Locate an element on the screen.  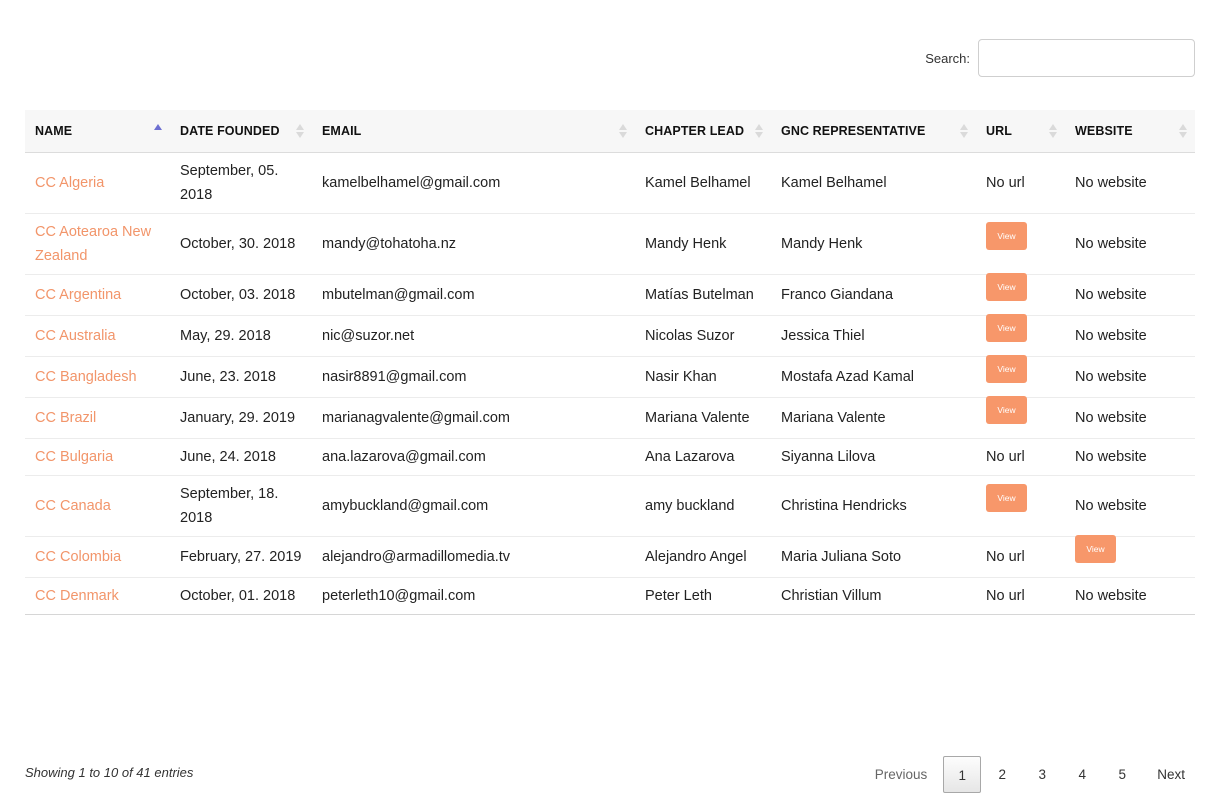
cell-email: nasir8891@gmail.com is located at coordinates (473, 377).